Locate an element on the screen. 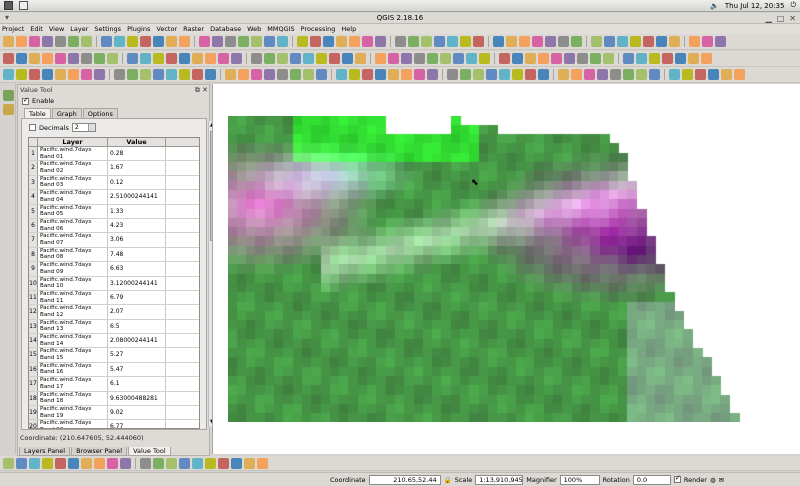  power-icon: ⏻ is located at coordinates (793, 5).